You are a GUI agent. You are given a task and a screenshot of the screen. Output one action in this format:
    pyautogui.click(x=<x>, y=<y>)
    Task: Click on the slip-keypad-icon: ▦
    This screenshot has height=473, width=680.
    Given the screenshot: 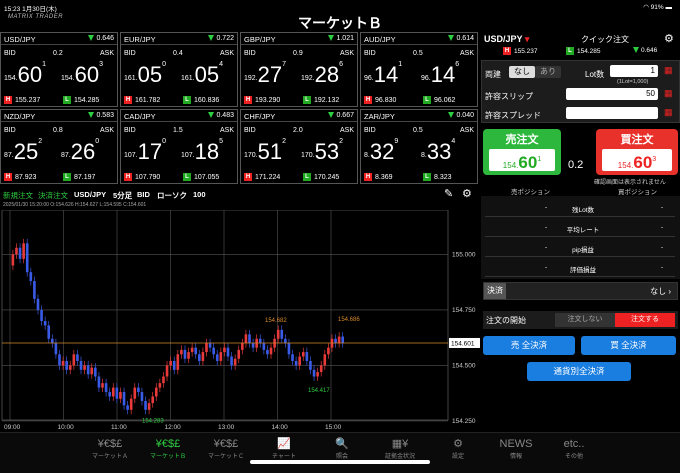 What is the action you would take?
    pyautogui.click(x=668, y=93)
    